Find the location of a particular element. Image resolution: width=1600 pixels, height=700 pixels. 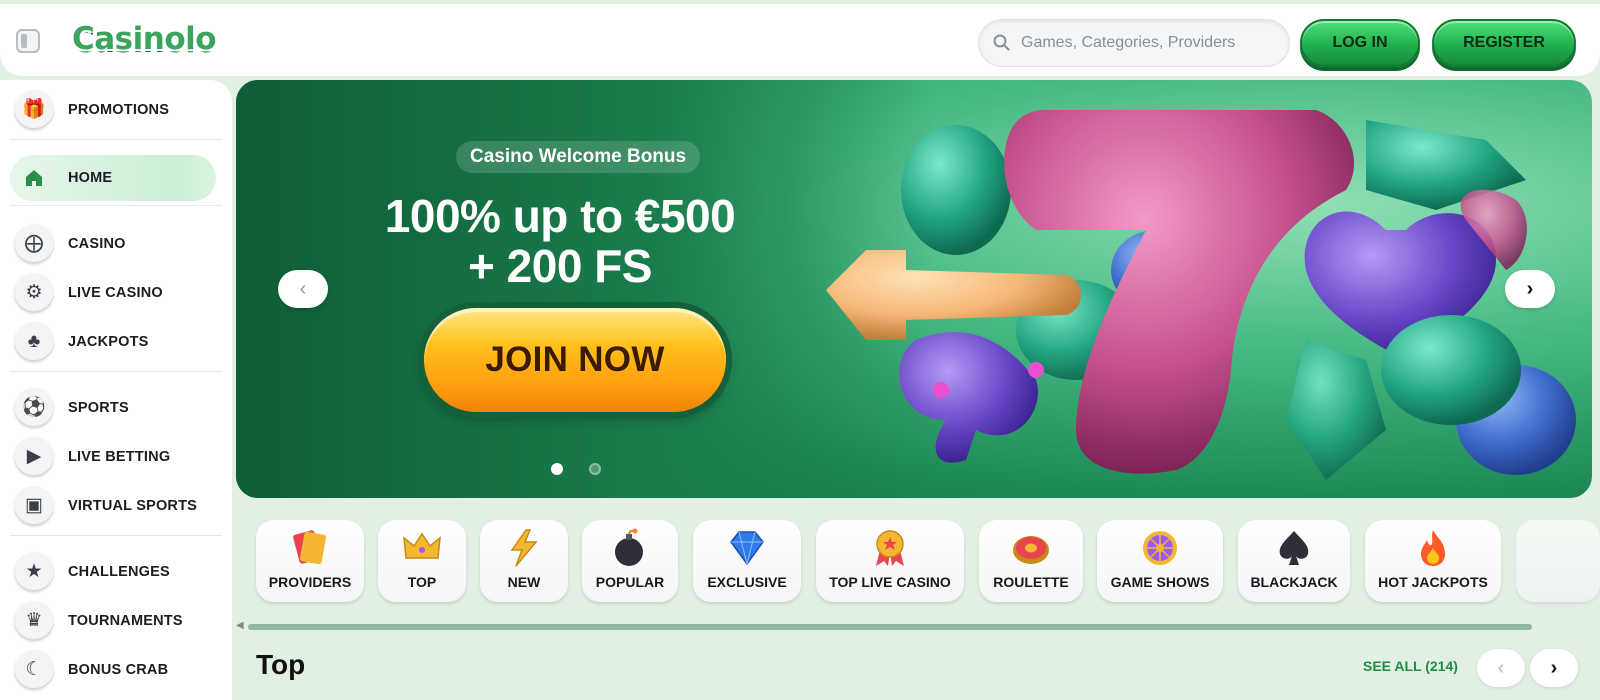

search-icon is located at coordinates (1001, 42).